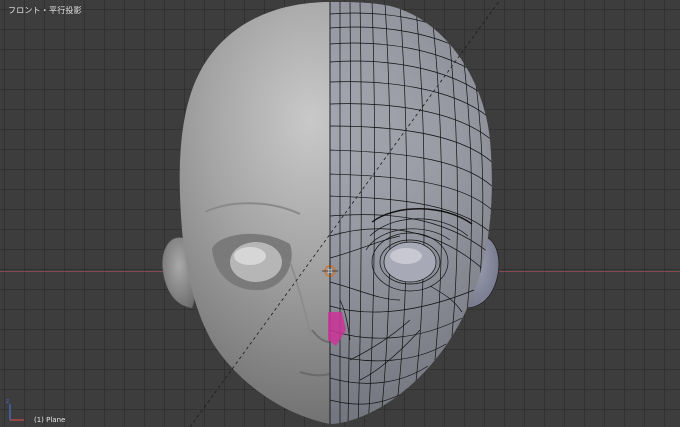 The image size is (680, 427). What do you see at coordinates (7, 401) in the screenshot?
I see `svg-text: z` at bounding box center [7, 401].